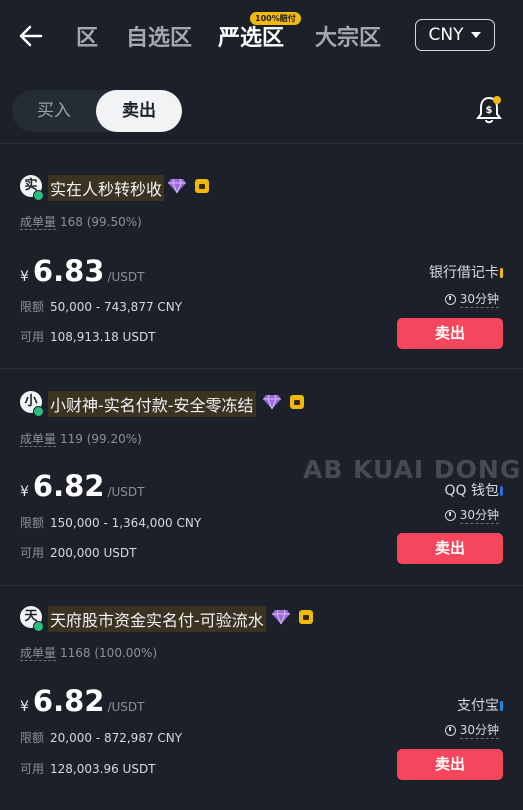 This screenshot has width=523, height=810. Describe the element at coordinates (31, 36) in the screenshot. I see `back-arrow-icon` at that location.